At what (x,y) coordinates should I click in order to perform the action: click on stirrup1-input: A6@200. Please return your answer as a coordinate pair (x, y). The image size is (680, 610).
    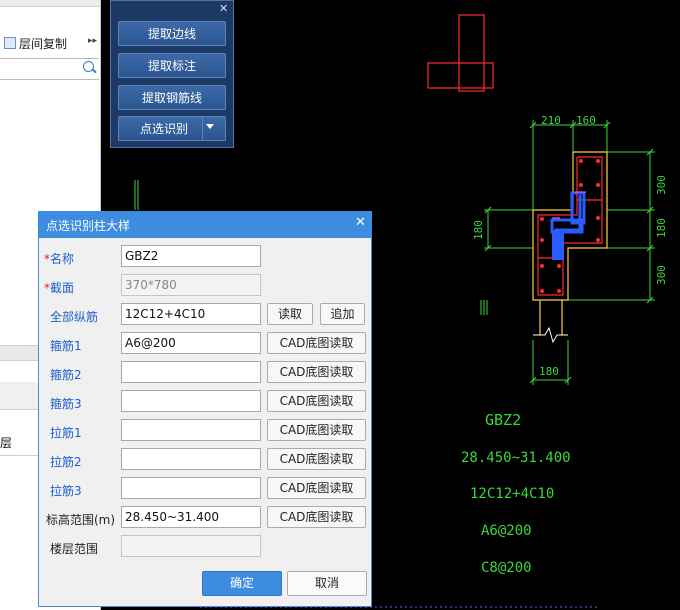
    Looking at the image, I should click on (191, 343).